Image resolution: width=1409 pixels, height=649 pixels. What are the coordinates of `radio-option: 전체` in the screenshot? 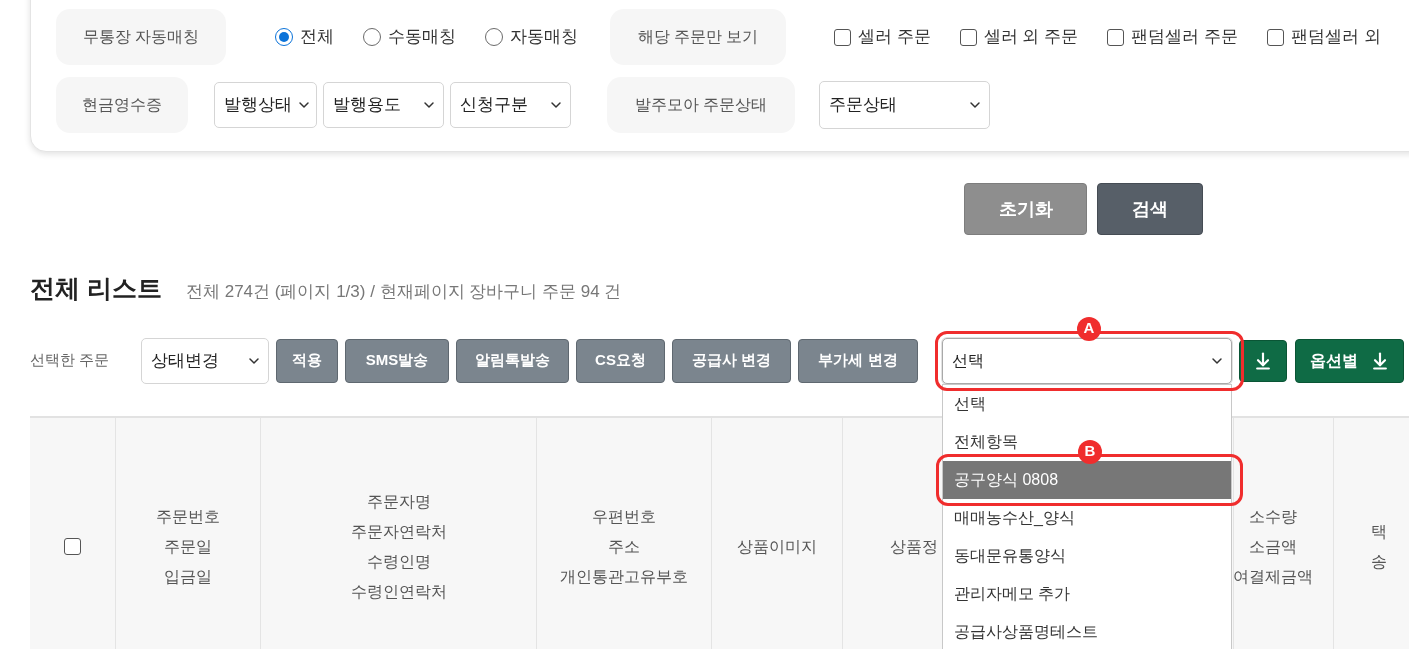 It's located at (304, 37).